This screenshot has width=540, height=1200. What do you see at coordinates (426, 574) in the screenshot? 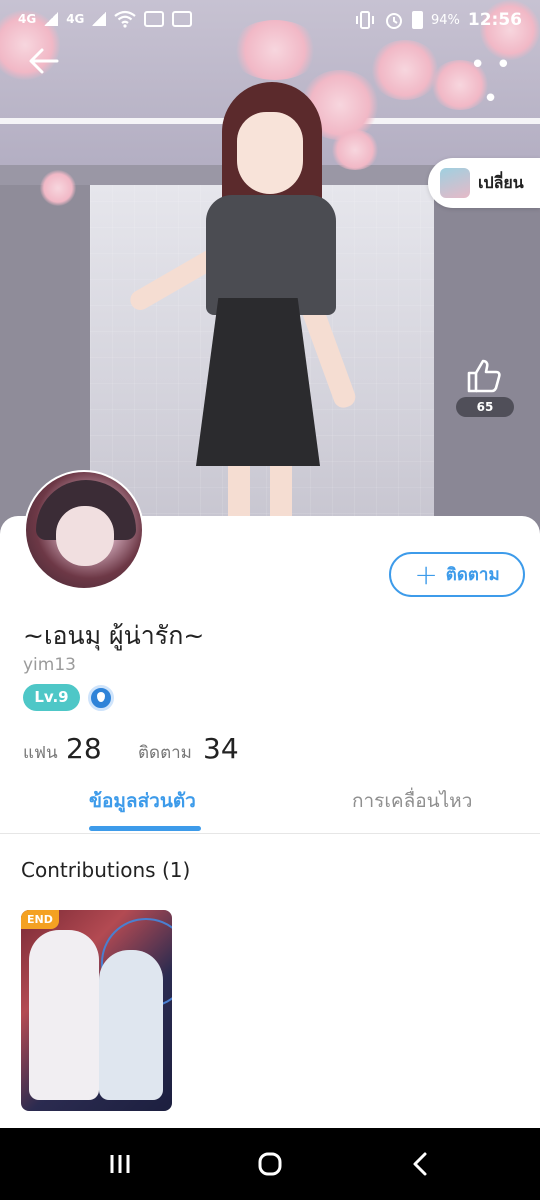
I see `plus-icon: +` at bounding box center [426, 574].